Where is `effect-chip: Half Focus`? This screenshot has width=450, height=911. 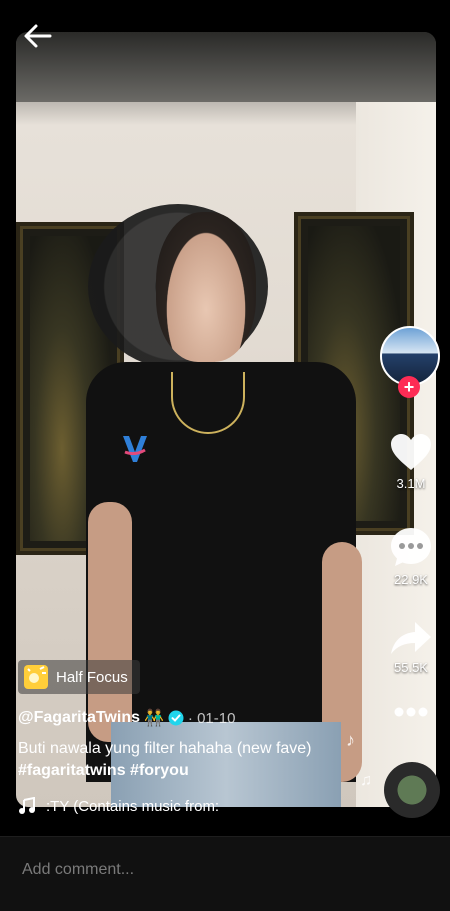
effect-chip: Half Focus is located at coordinates (79, 677).